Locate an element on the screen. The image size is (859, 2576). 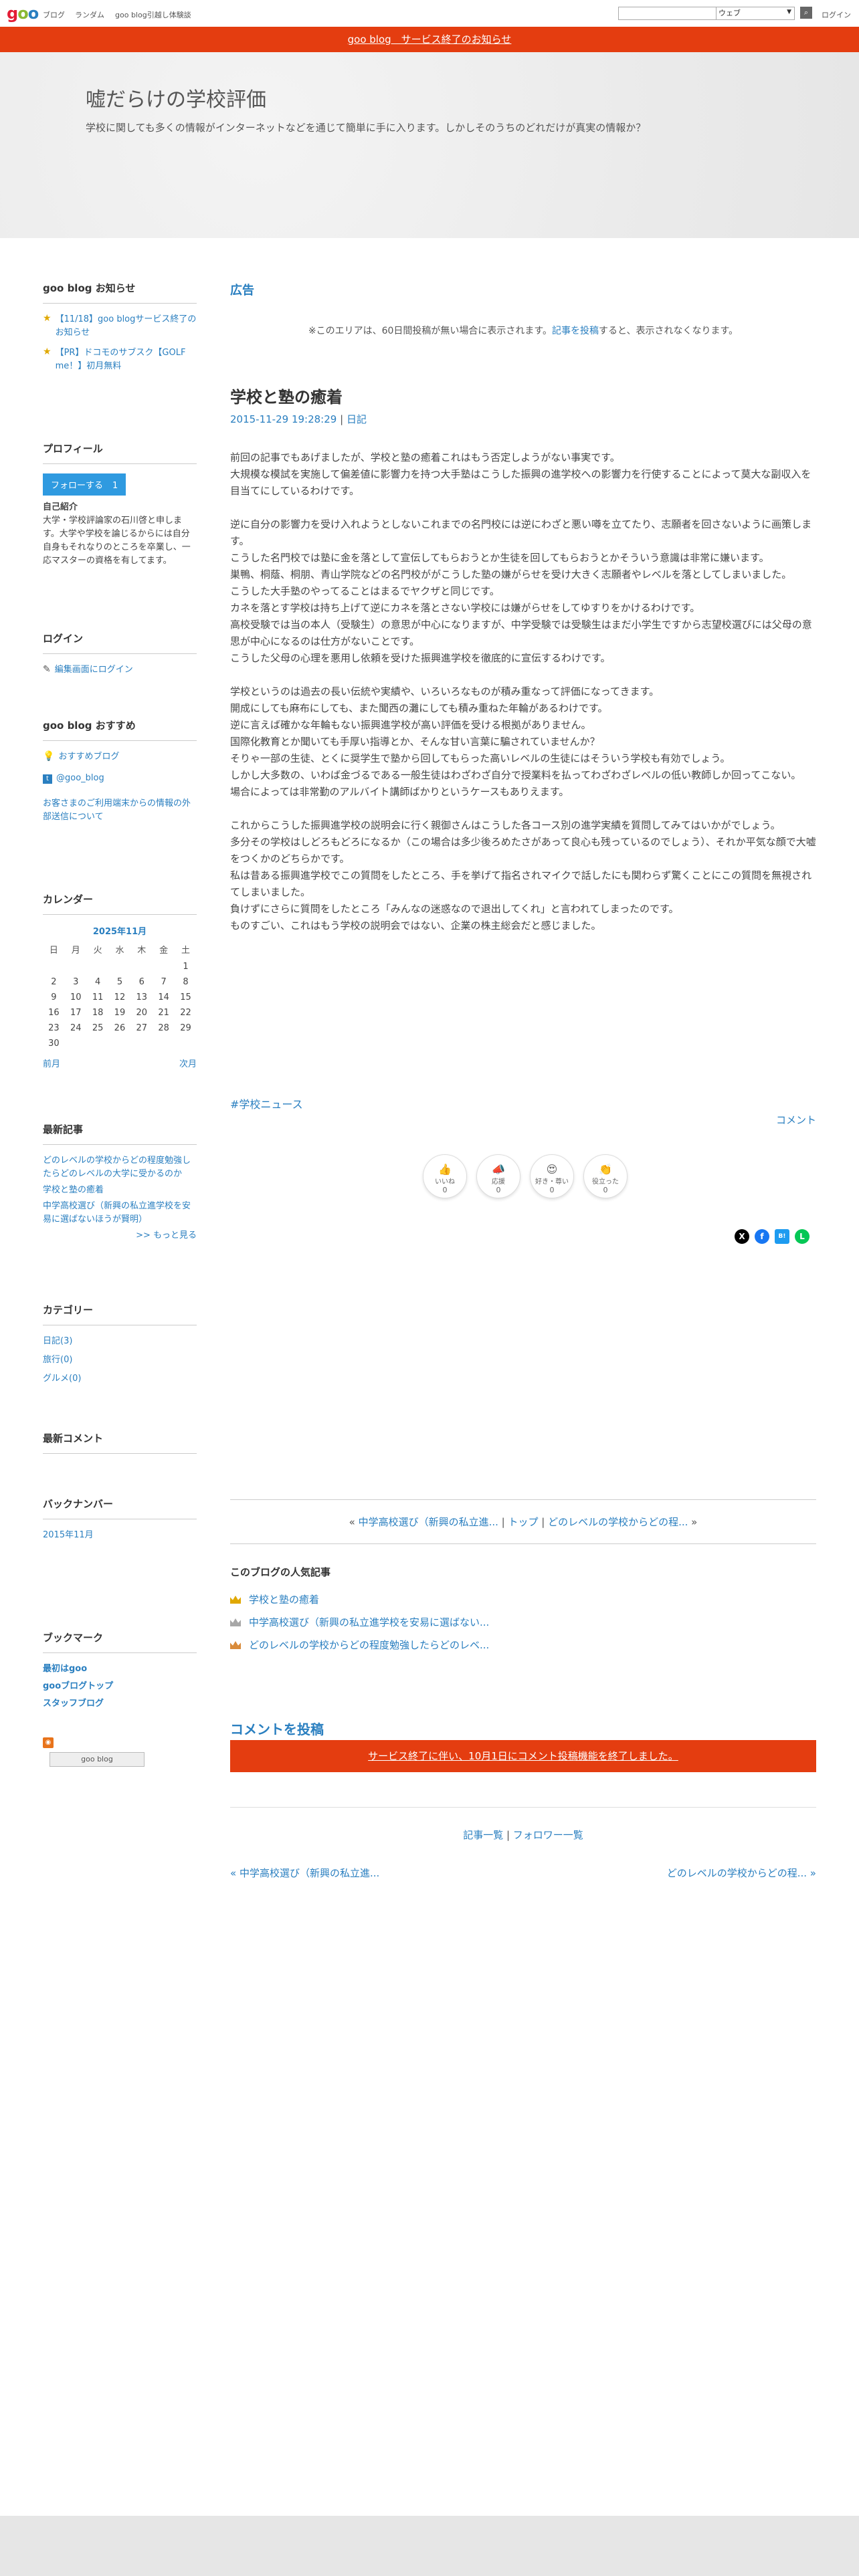
reaction-love: 😍 好き・尊い 0 is located at coordinates (552, 1176).